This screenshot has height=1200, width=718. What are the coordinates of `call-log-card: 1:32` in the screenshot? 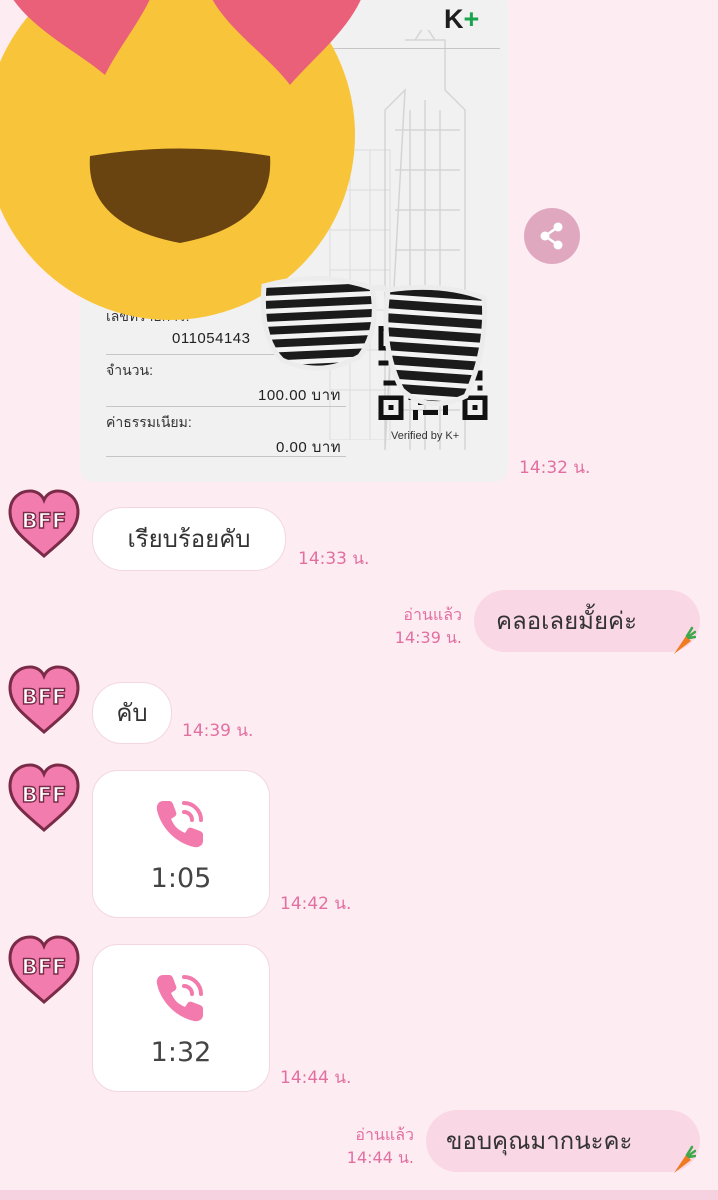 It's located at (181, 1018).